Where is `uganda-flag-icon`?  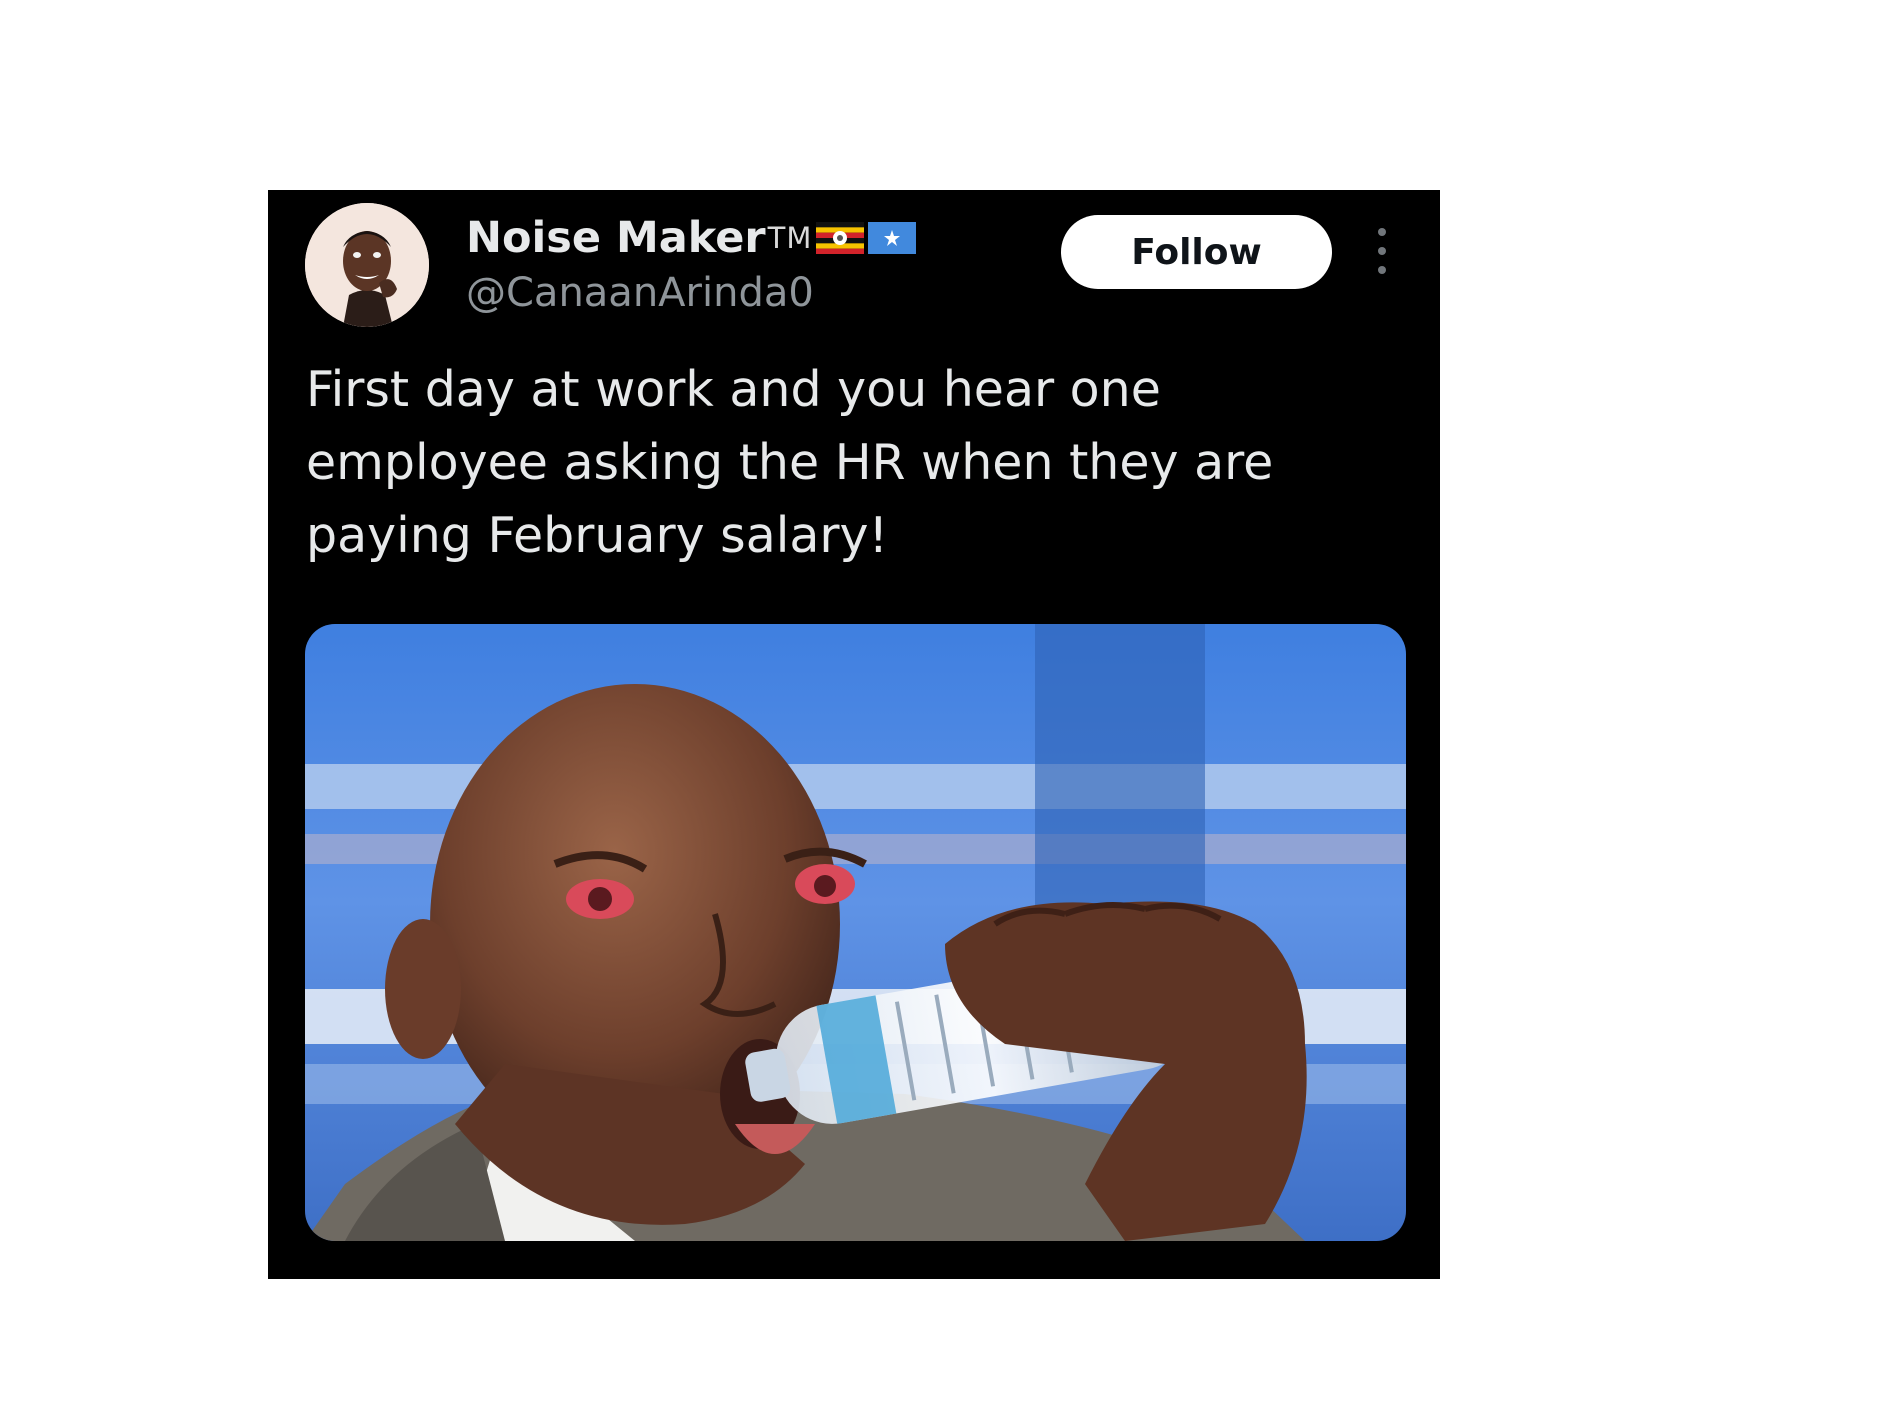 uganda-flag-icon is located at coordinates (840, 238).